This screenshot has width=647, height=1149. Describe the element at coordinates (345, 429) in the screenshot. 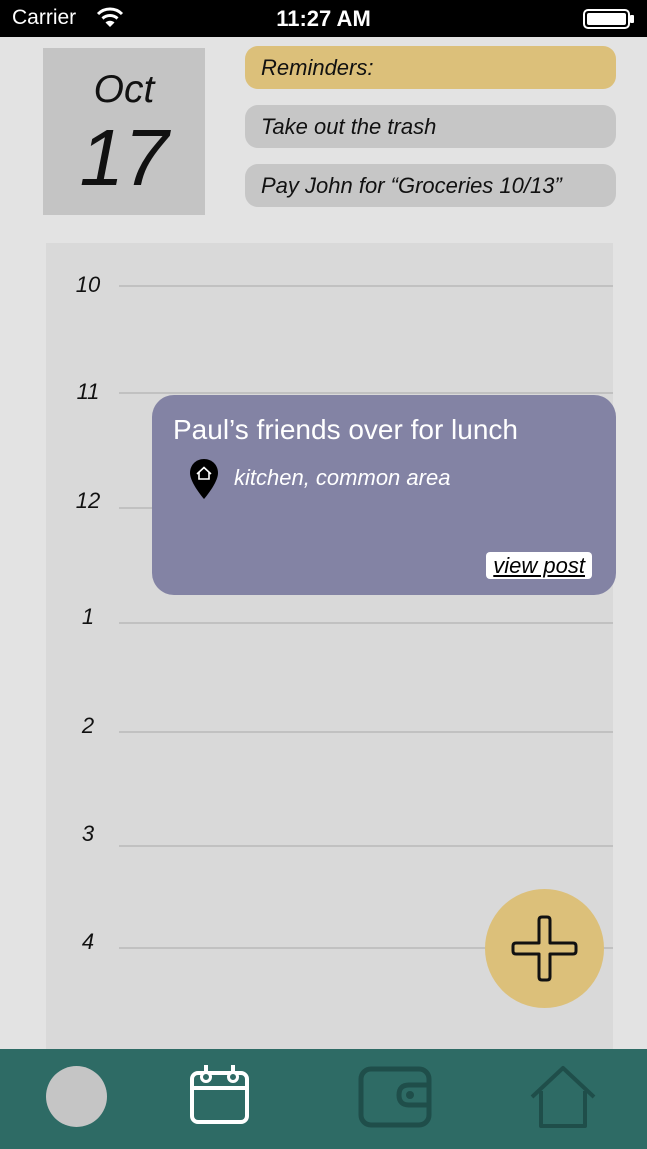

I see `event-title: Paul’s friends over for lunch` at that location.